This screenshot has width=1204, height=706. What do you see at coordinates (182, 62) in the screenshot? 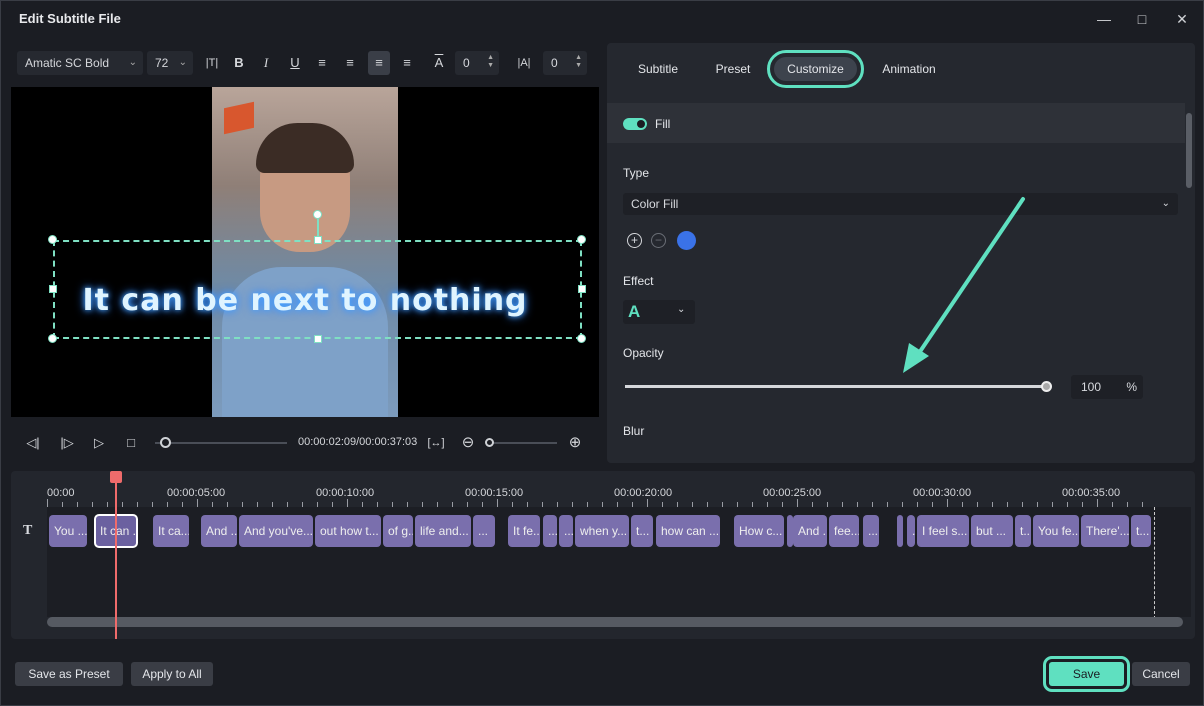
I see `chevron-down-icon: ⌄` at bounding box center [182, 62].